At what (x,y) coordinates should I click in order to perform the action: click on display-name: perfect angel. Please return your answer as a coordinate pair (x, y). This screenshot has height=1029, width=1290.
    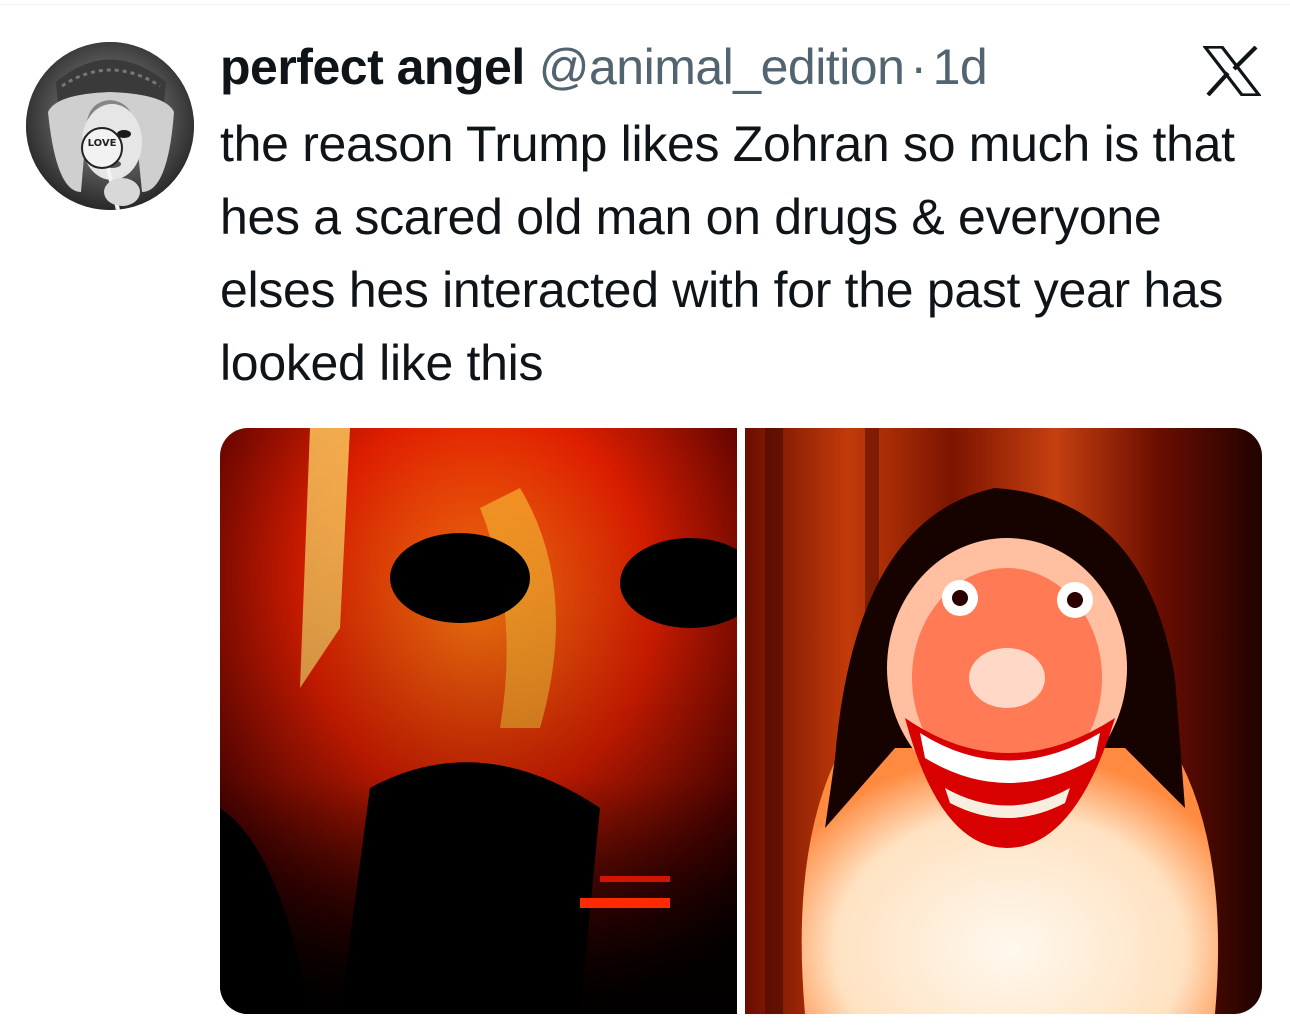
    Looking at the image, I should click on (372, 67).